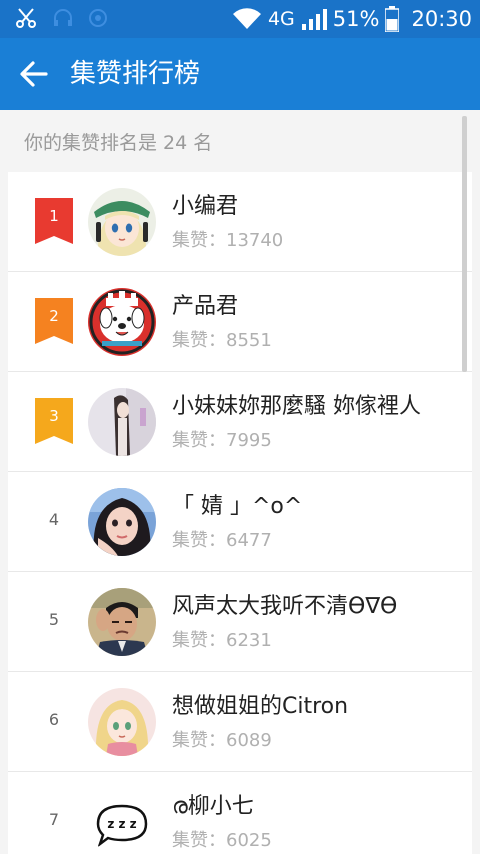 The height and width of the screenshot is (854, 480). I want to click on scissors-icon, so click(26, 18).